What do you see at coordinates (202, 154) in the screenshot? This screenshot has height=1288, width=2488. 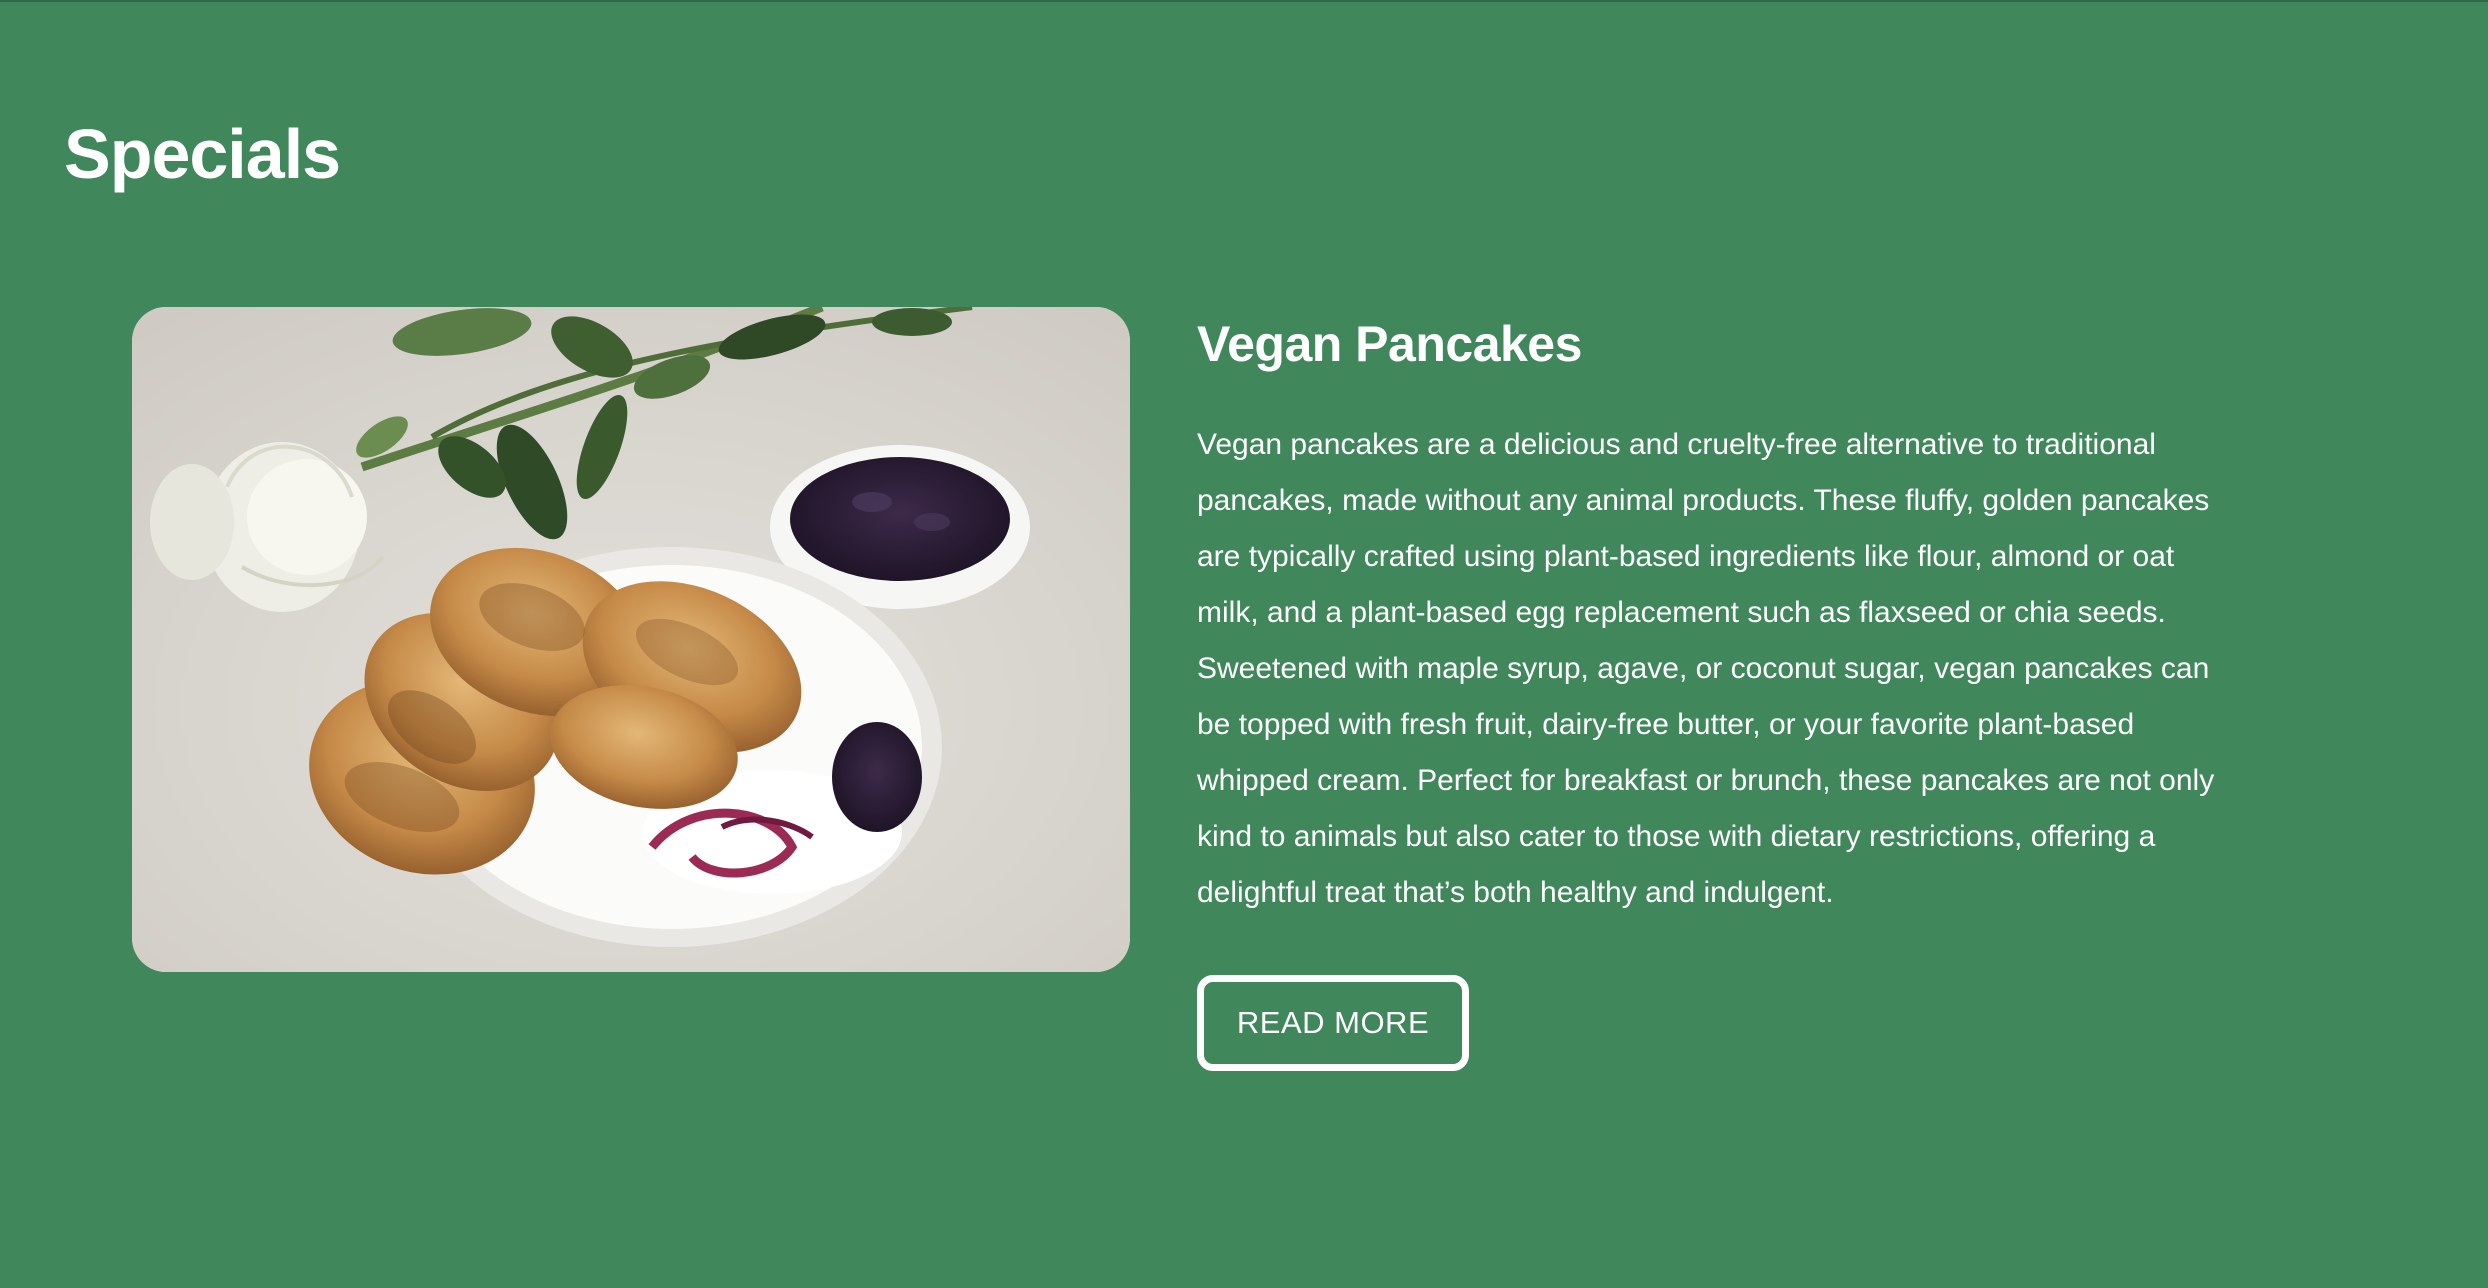 I see `section-title: Specials` at bounding box center [202, 154].